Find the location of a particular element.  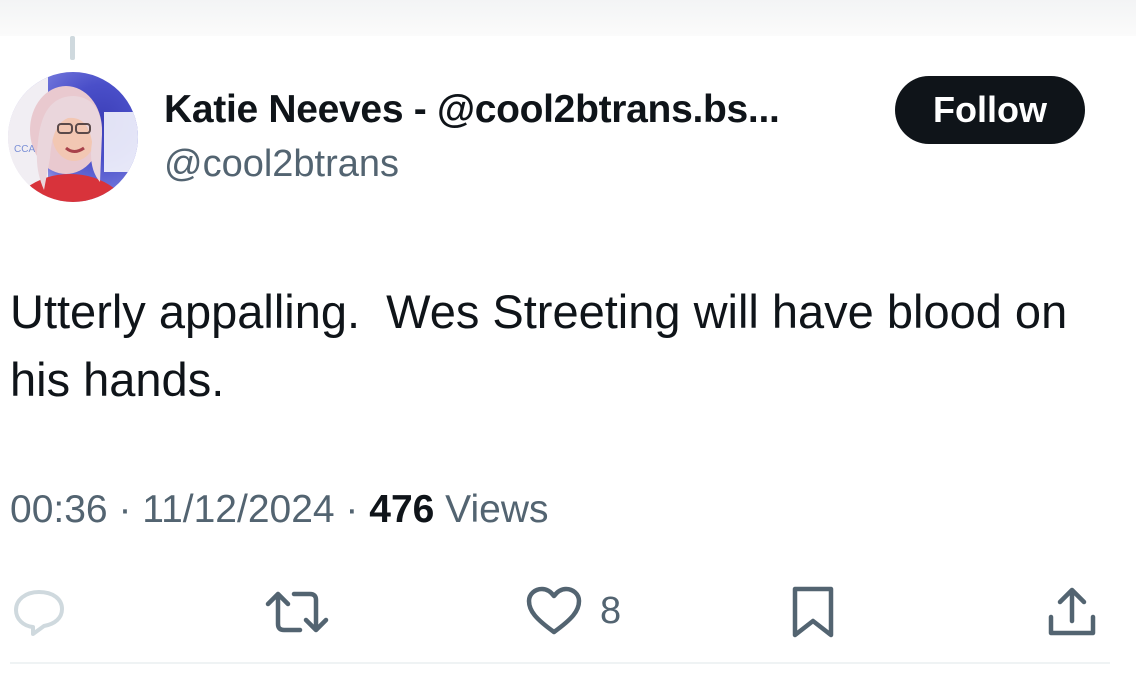

retweet-button is located at coordinates (297, 612).